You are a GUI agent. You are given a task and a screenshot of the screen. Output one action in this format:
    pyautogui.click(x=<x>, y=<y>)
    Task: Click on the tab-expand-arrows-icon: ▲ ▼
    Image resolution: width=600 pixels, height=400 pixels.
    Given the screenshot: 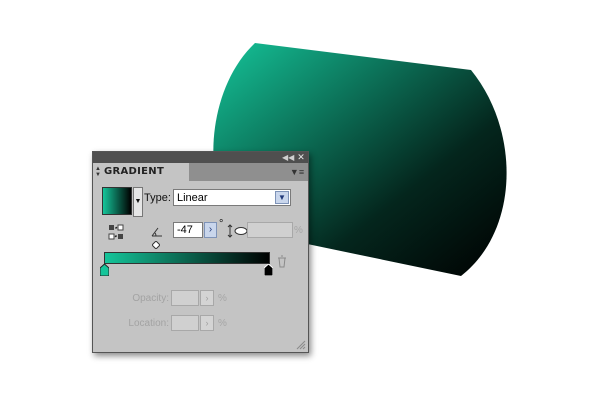 What is the action you would take?
    pyautogui.click(x=98, y=172)
    